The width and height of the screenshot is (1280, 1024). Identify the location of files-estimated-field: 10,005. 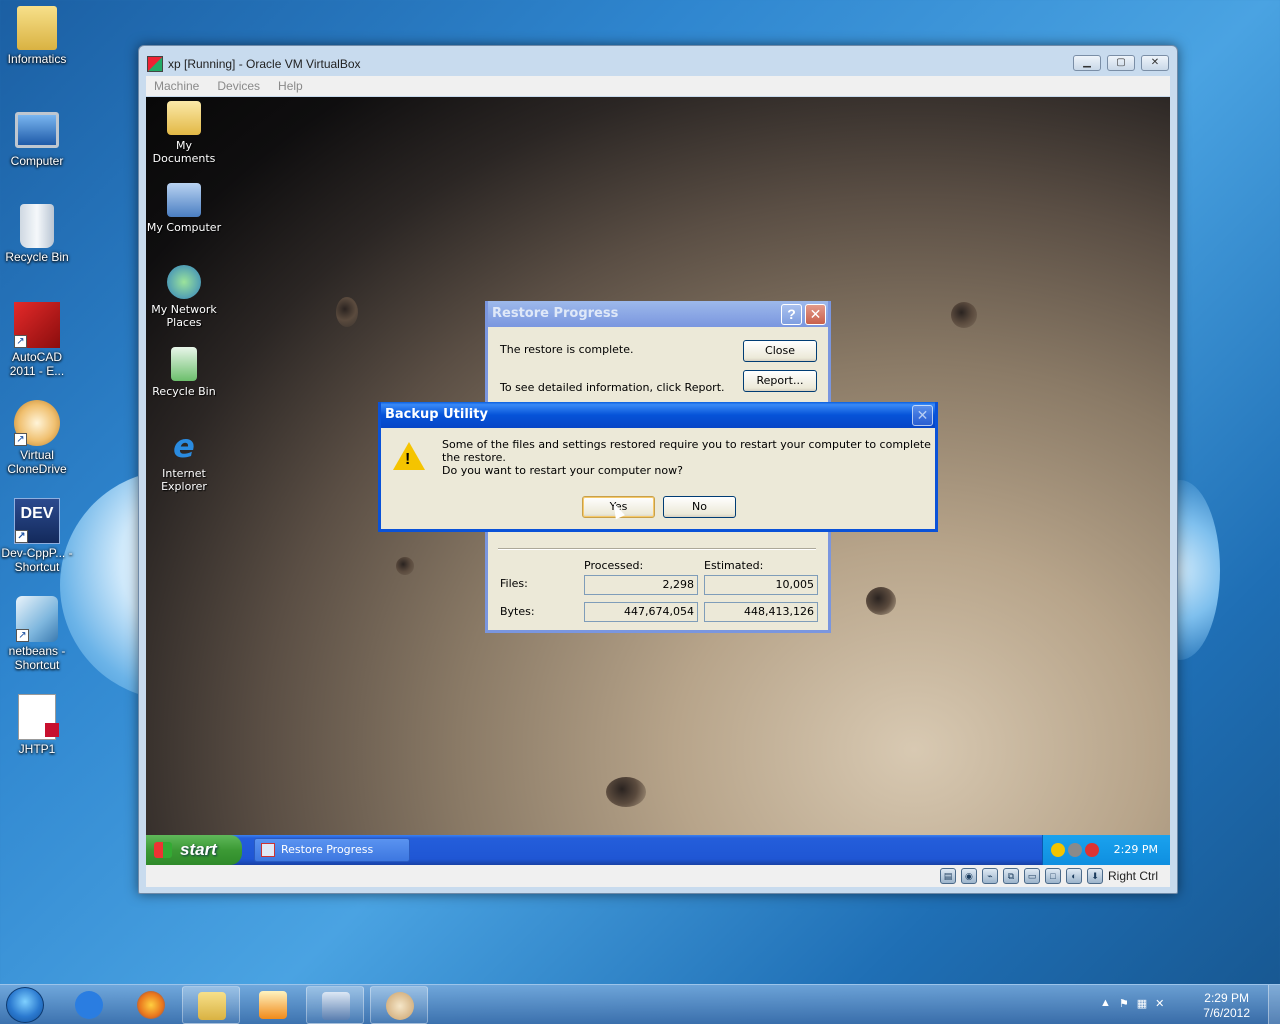
(761, 585).